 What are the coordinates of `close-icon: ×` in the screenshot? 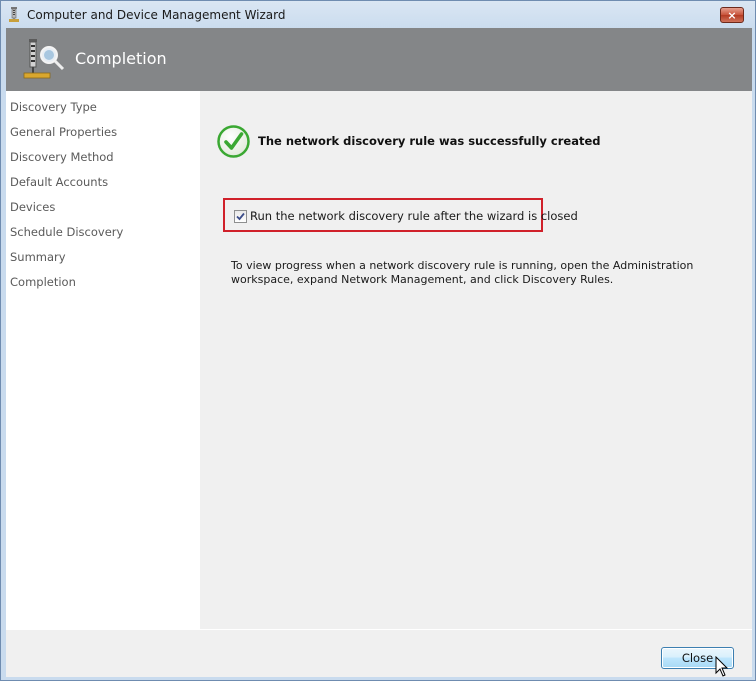 It's located at (732, 15).